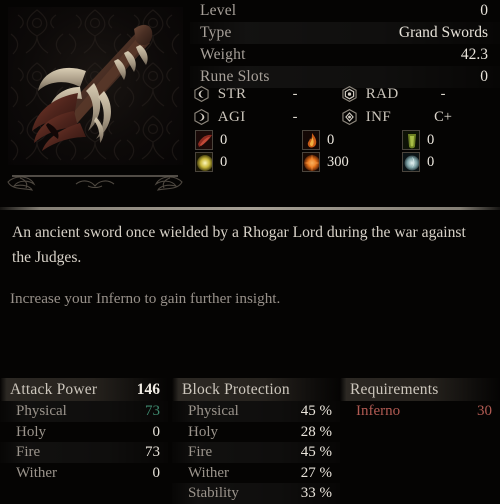 The width and height of the screenshot is (500, 504). I want to click on stat-row-holy: Holy 28 %, so click(256, 432).